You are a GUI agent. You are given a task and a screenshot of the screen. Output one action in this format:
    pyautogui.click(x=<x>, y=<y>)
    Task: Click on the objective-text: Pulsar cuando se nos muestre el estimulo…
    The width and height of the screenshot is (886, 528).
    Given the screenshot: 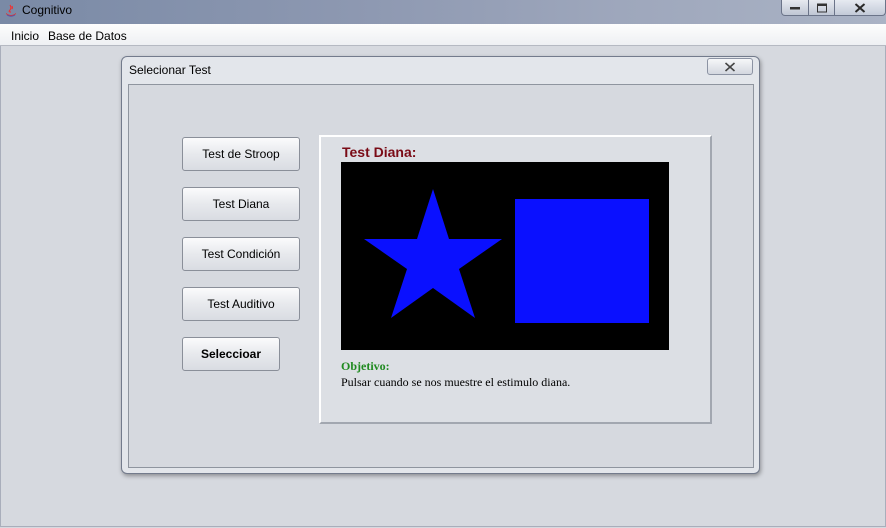 What is the action you would take?
    pyautogui.click(x=456, y=382)
    